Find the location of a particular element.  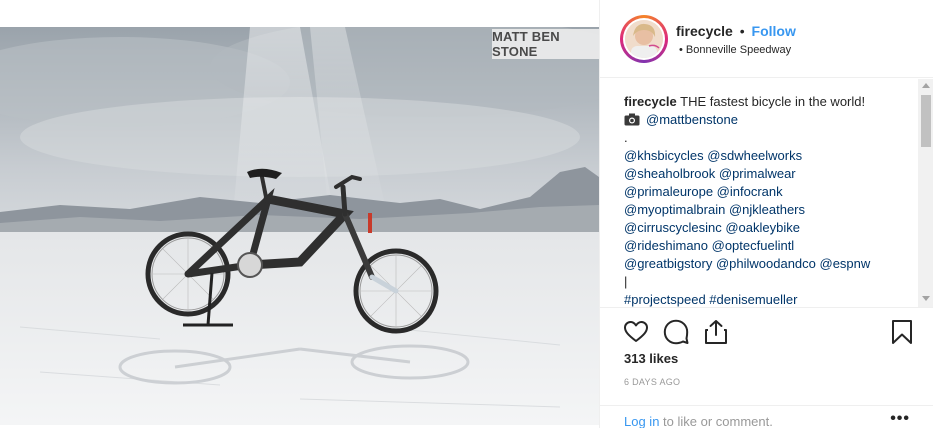

avatar-image is located at coordinates (644, 39).